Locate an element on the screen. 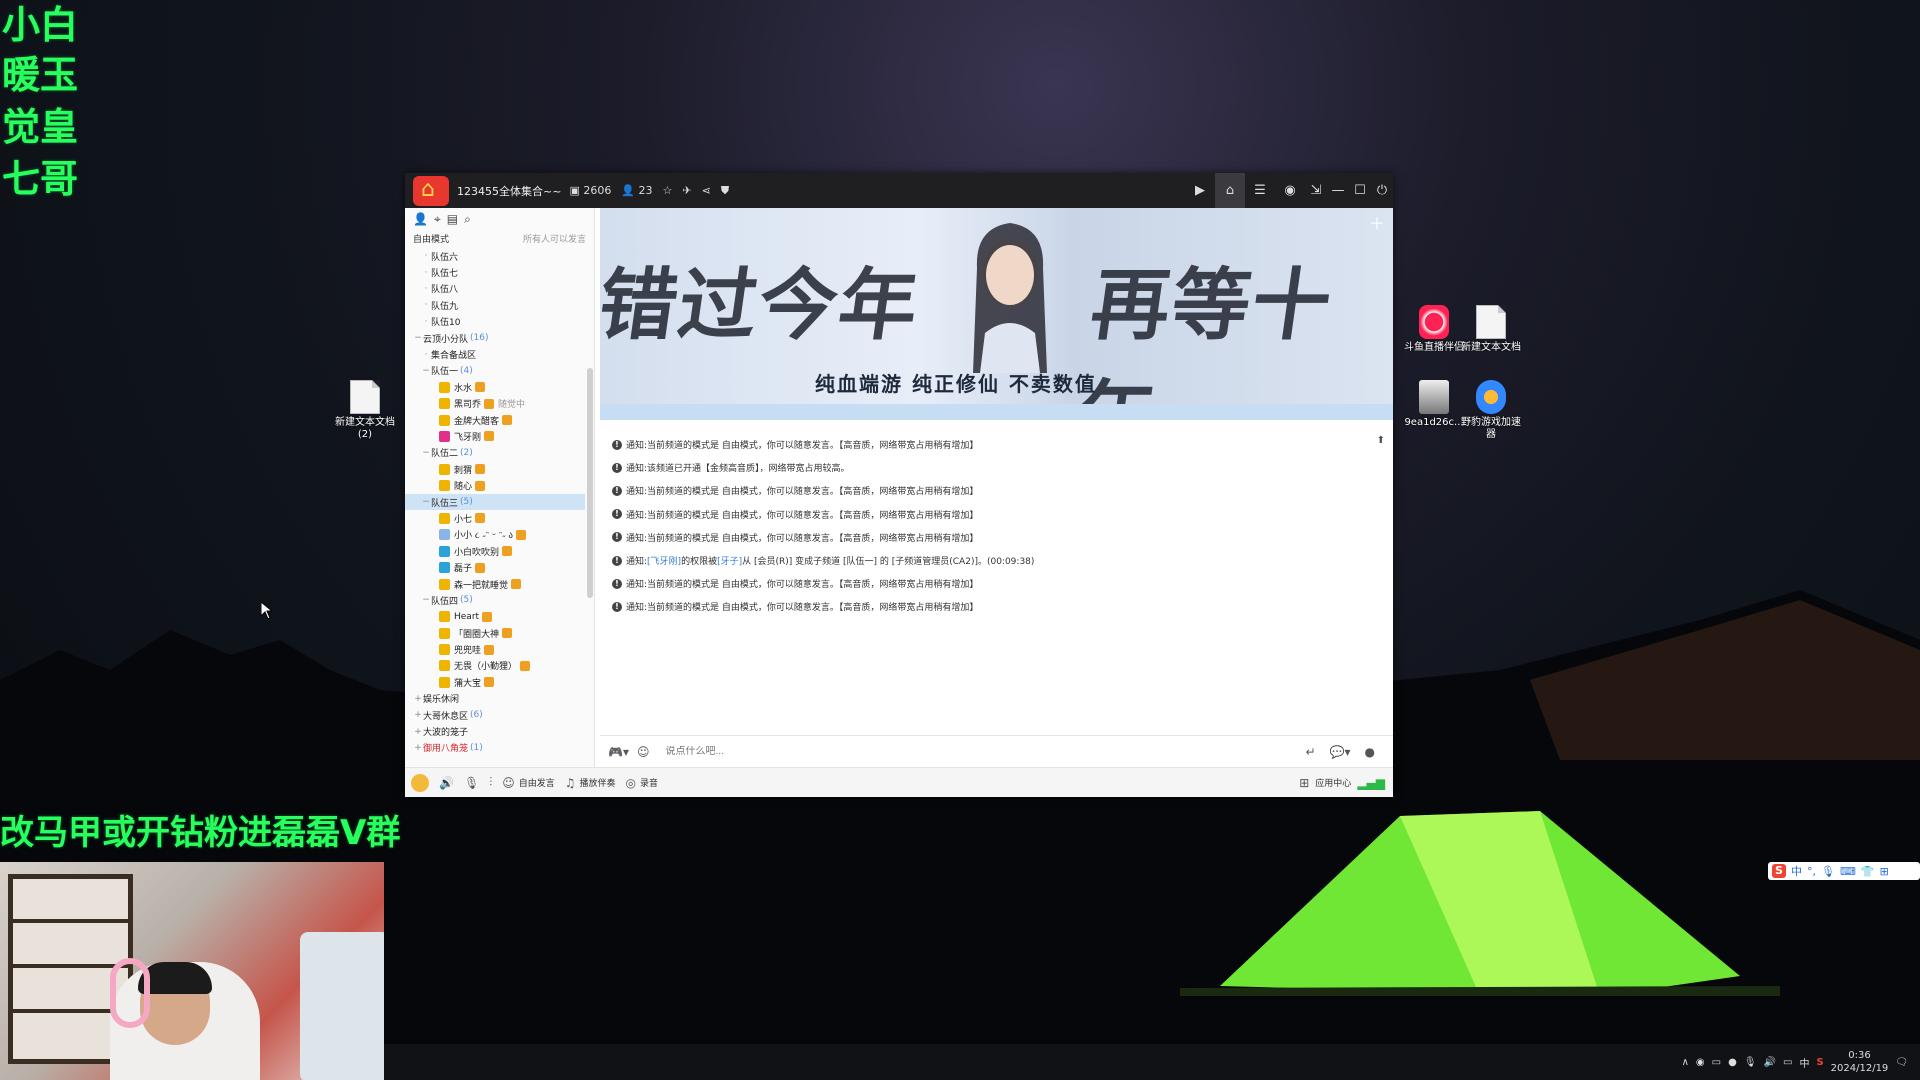  channel-group: − 云顶小分队 (16) is located at coordinates (495, 338).